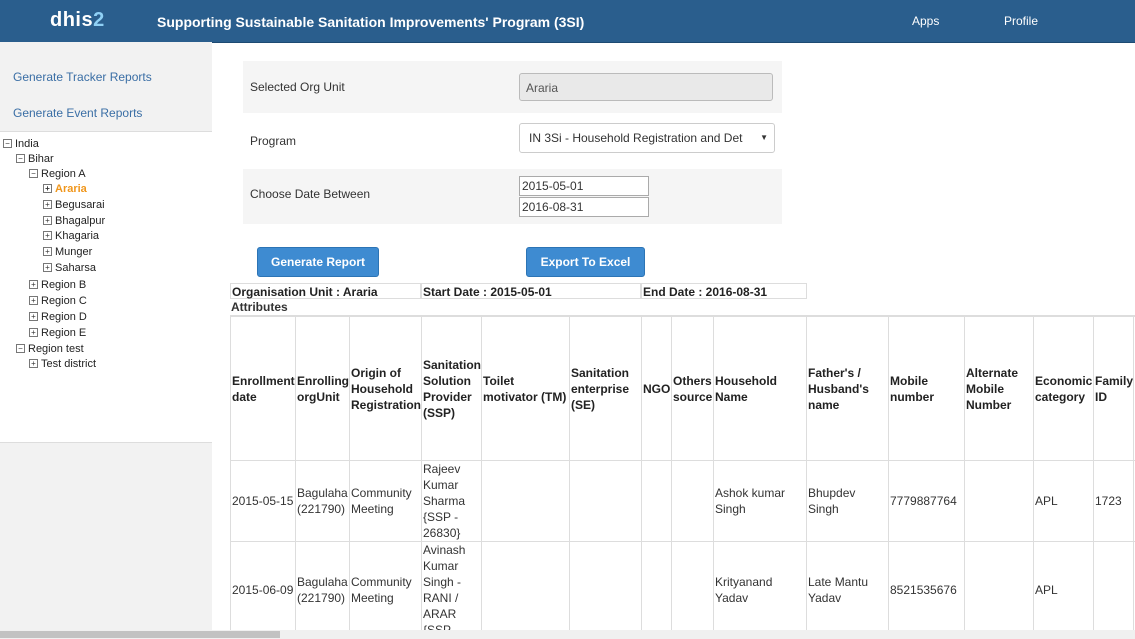  What do you see at coordinates (56, 349) in the screenshot?
I see `tree-node-label: Region test` at bounding box center [56, 349].